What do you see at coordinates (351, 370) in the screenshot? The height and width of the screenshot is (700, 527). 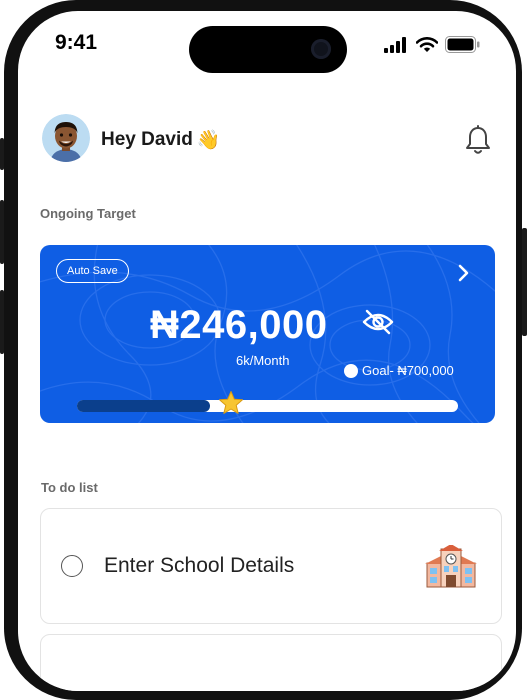 I see `goal-dot-icon` at bounding box center [351, 370].